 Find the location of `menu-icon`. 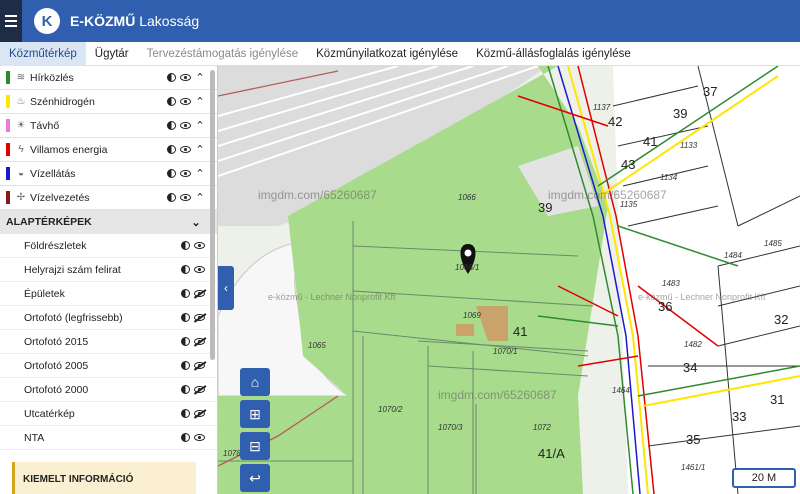

menu-icon is located at coordinates (11, 21).